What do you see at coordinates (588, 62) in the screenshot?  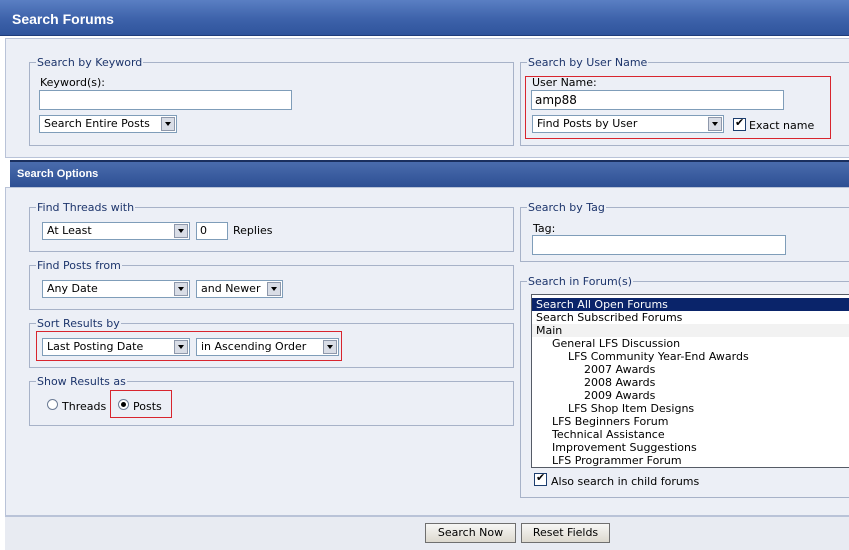 I see `username-legend: Search by User Name` at bounding box center [588, 62].